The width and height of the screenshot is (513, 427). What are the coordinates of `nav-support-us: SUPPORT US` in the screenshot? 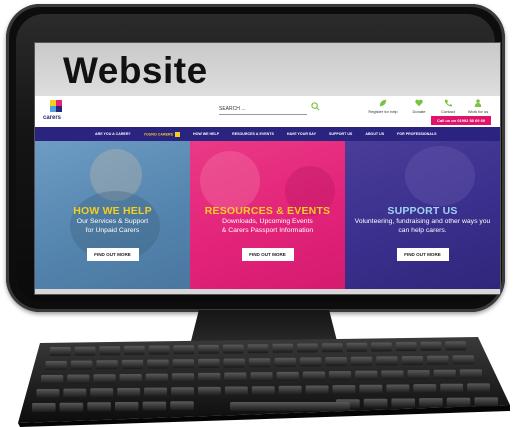 It's located at (340, 134).